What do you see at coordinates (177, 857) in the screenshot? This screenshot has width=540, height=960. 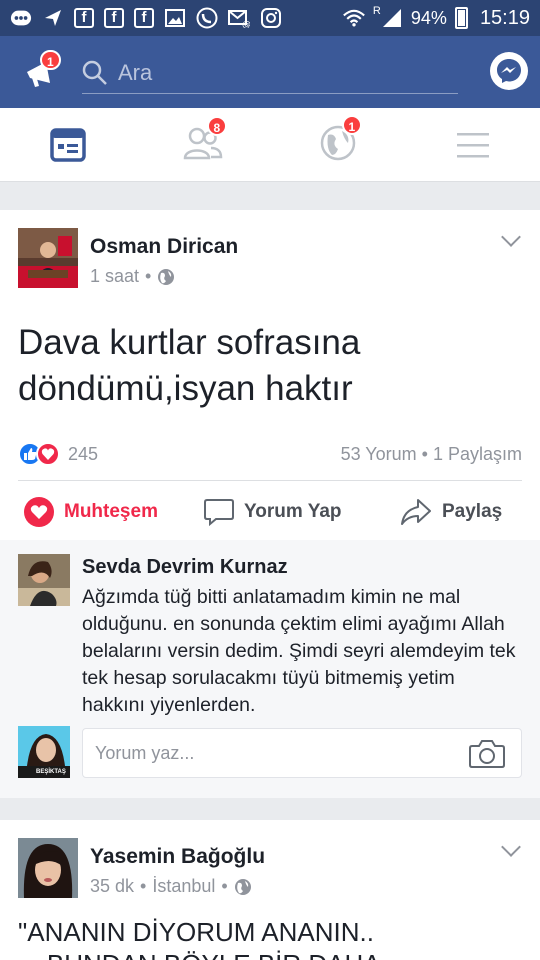 I see `post-author-name: Yasemin Bağoğlu` at bounding box center [177, 857].